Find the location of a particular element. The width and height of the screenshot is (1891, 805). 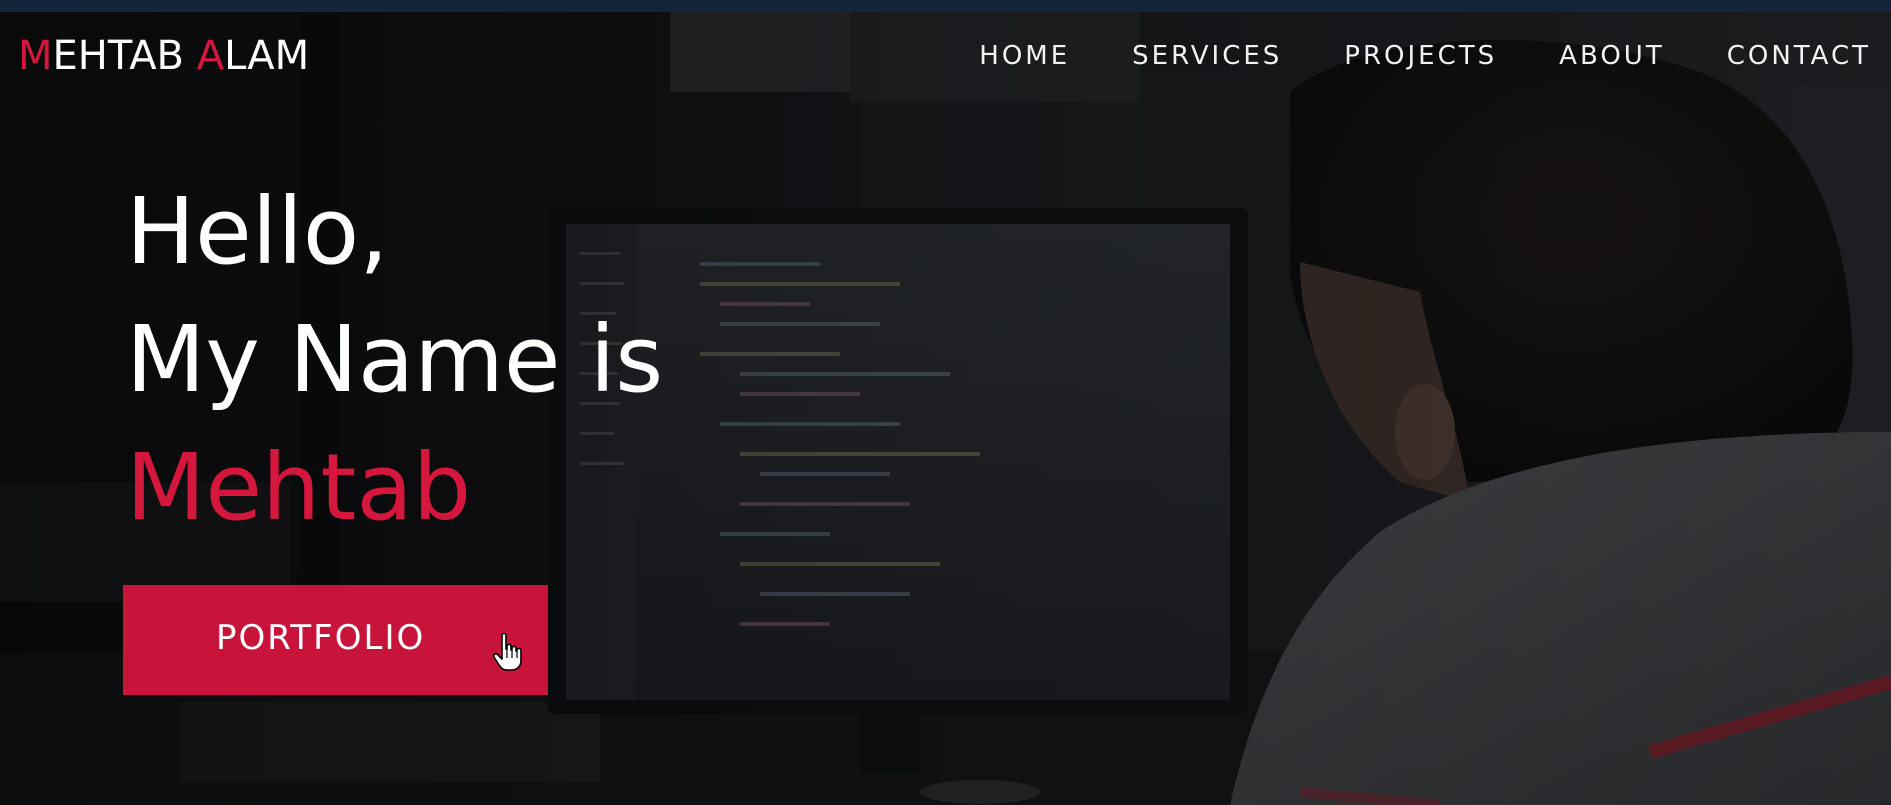

browser-top-strip is located at coordinates (945, 6).